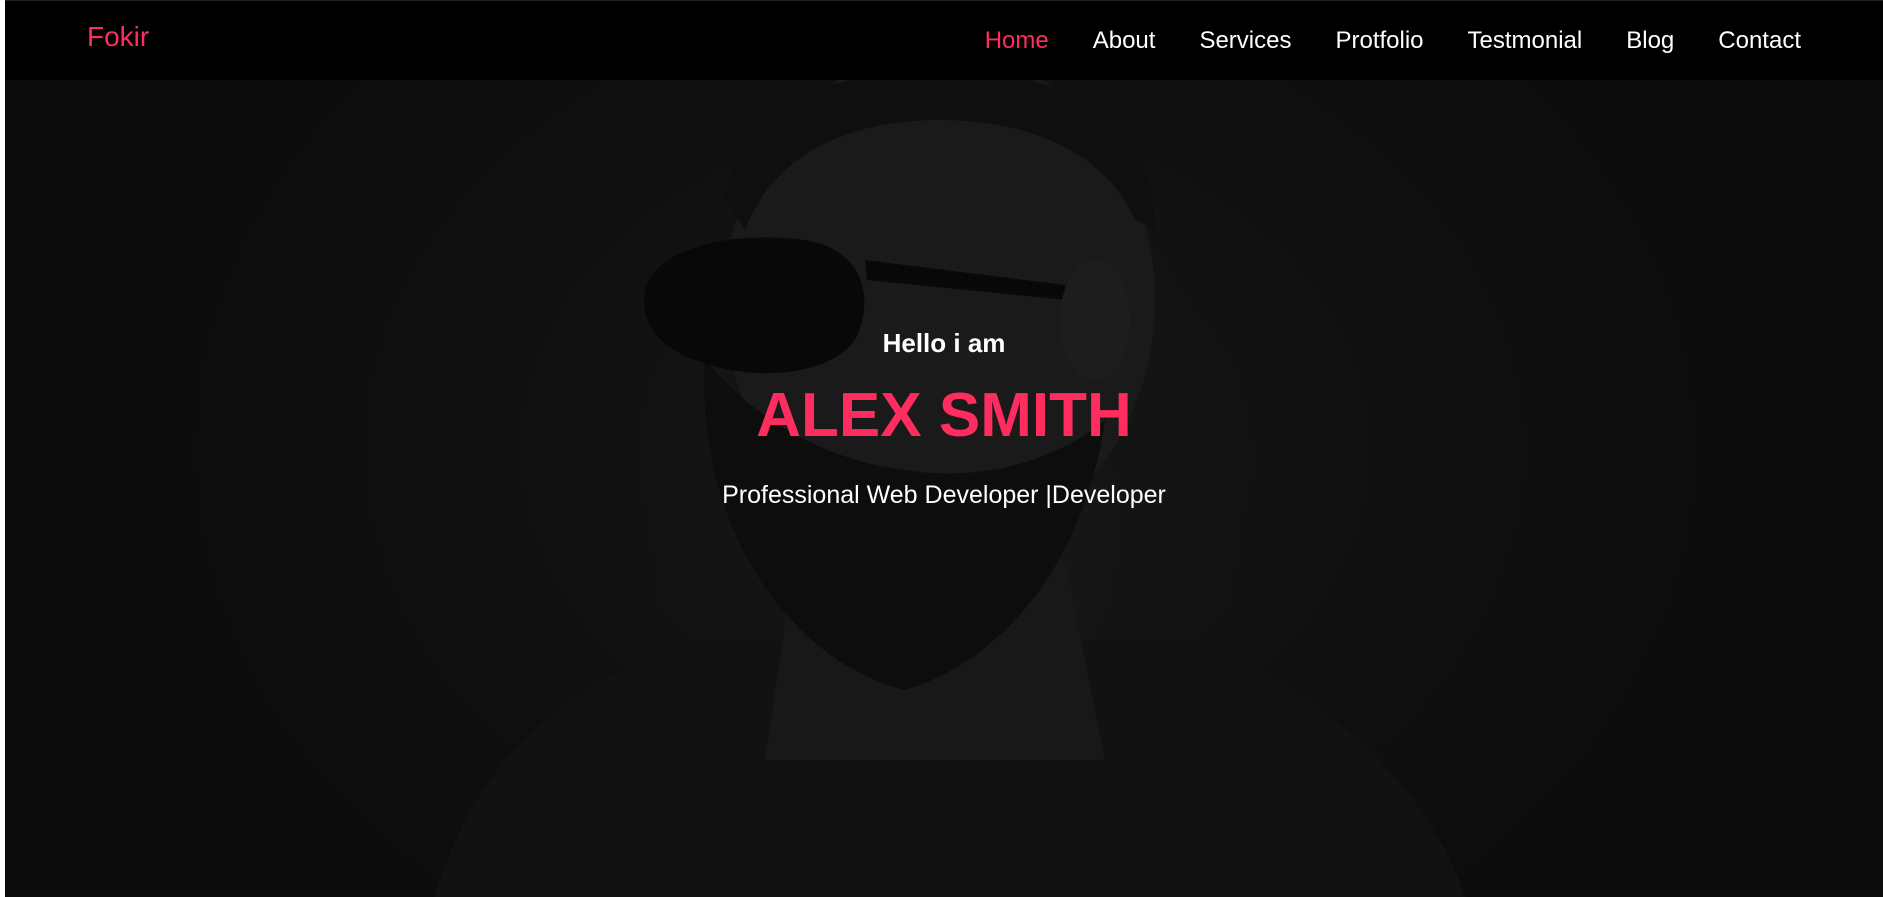 The image size is (1883, 897). What do you see at coordinates (944, 495) in the screenshot?
I see `hero-tagline: Professional Web Developer |Developer` at bounding box center [944, 495].